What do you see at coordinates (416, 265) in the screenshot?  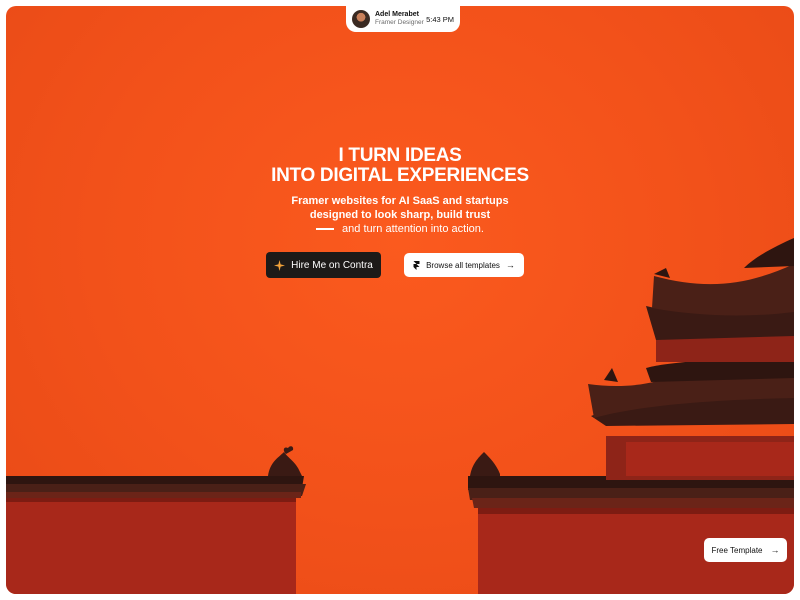 I see `framer-icon` at bounding box center [416, 265].